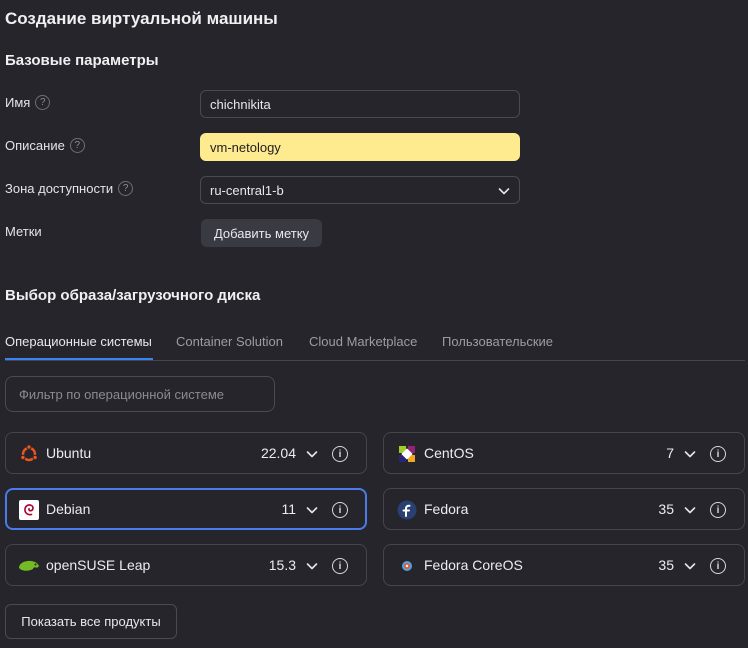 The width and height of the screenshot is (748, 648). Describe the element at coordinates (59, 188) in the screenshot. I see `zone-label-text: Зона доступности` at that location.